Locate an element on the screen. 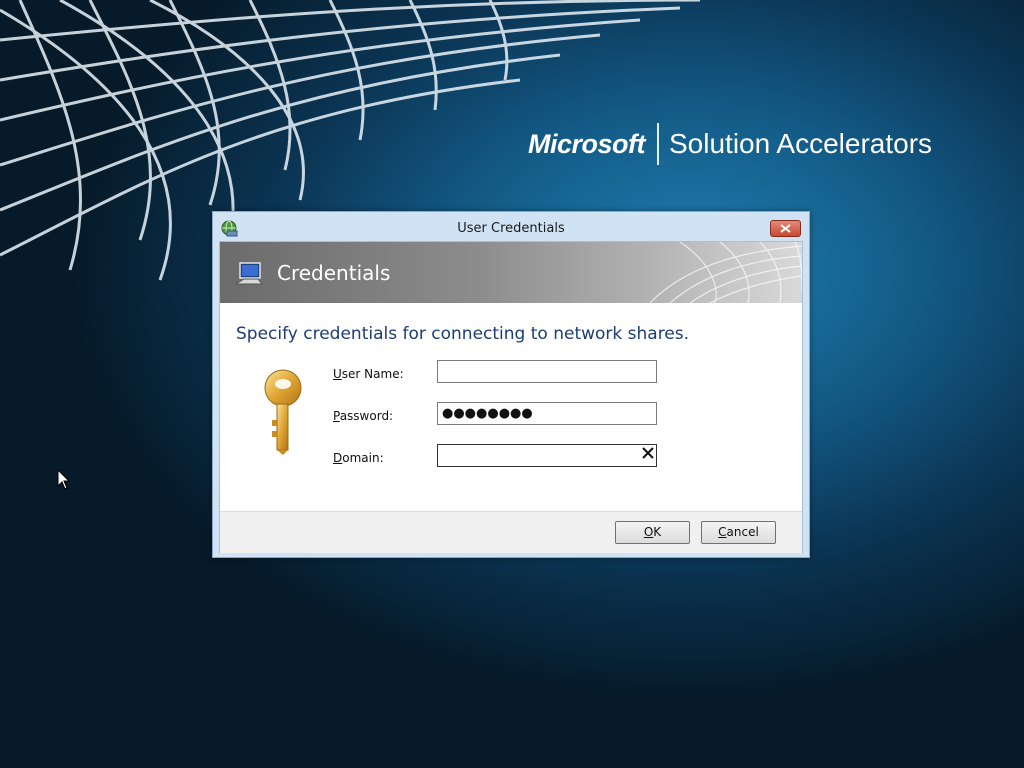 Image resolution: width=1024 pixels, height=768 pixels. brand-product: Solution Accelerators is located at coordinates (801, 143).